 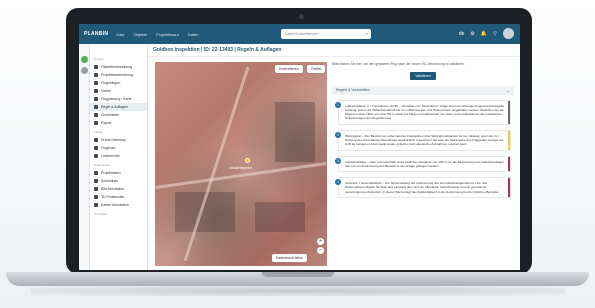 What do you see at coordinates (84, 70) in the screenshot?
I see `status-neutral-icon` at bounding box center [84, 70].